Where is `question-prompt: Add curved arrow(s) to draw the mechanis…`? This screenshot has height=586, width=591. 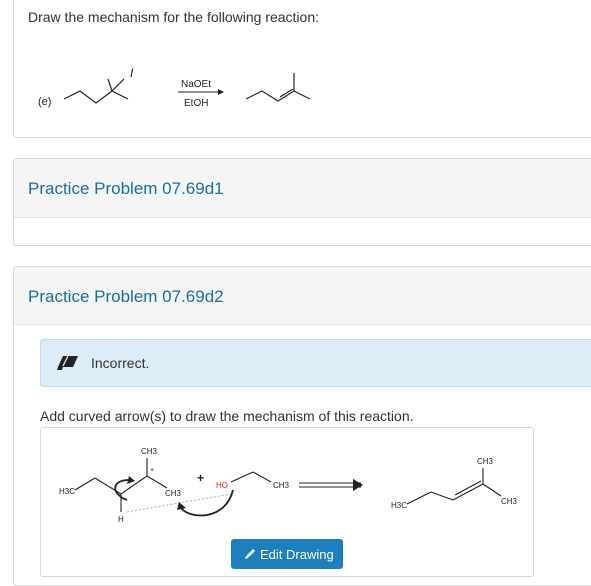
question-prompt: Add curved arrow(s) to draw the mechanis… is located at coordinates (227, 416).